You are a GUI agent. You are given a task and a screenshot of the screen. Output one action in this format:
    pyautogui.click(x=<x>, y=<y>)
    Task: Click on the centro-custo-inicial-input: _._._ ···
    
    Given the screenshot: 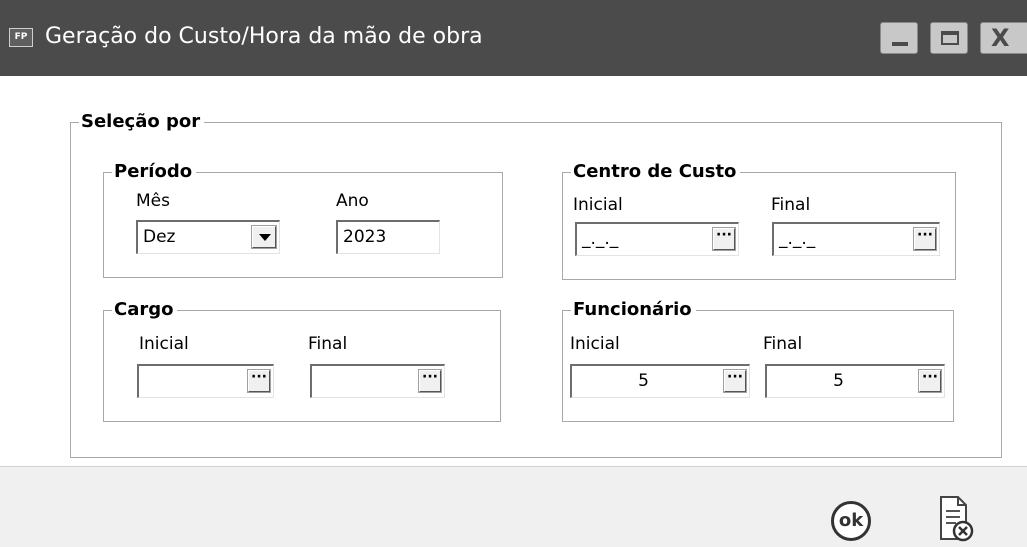 What is the action you would take?
    pyautogui.click(x=657, y=239)
    